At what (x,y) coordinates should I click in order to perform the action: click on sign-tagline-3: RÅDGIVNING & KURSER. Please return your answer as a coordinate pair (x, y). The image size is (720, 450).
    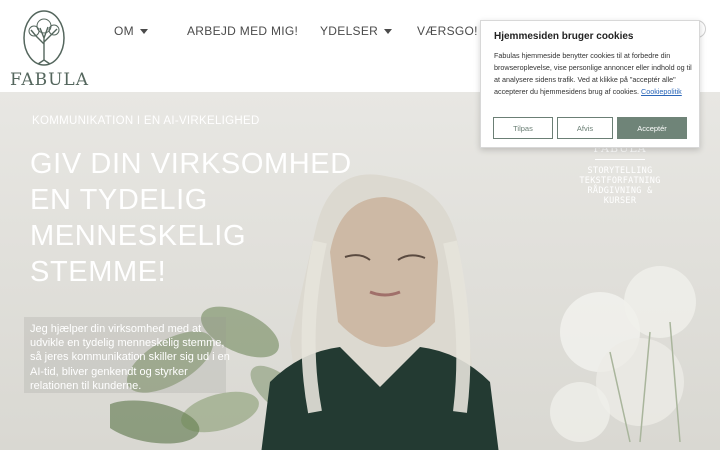
    Looking at the image, I should click on (620, 196).